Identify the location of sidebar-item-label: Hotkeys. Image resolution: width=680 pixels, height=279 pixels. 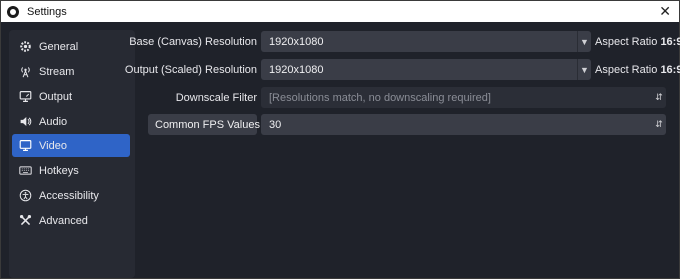
(59, 170).